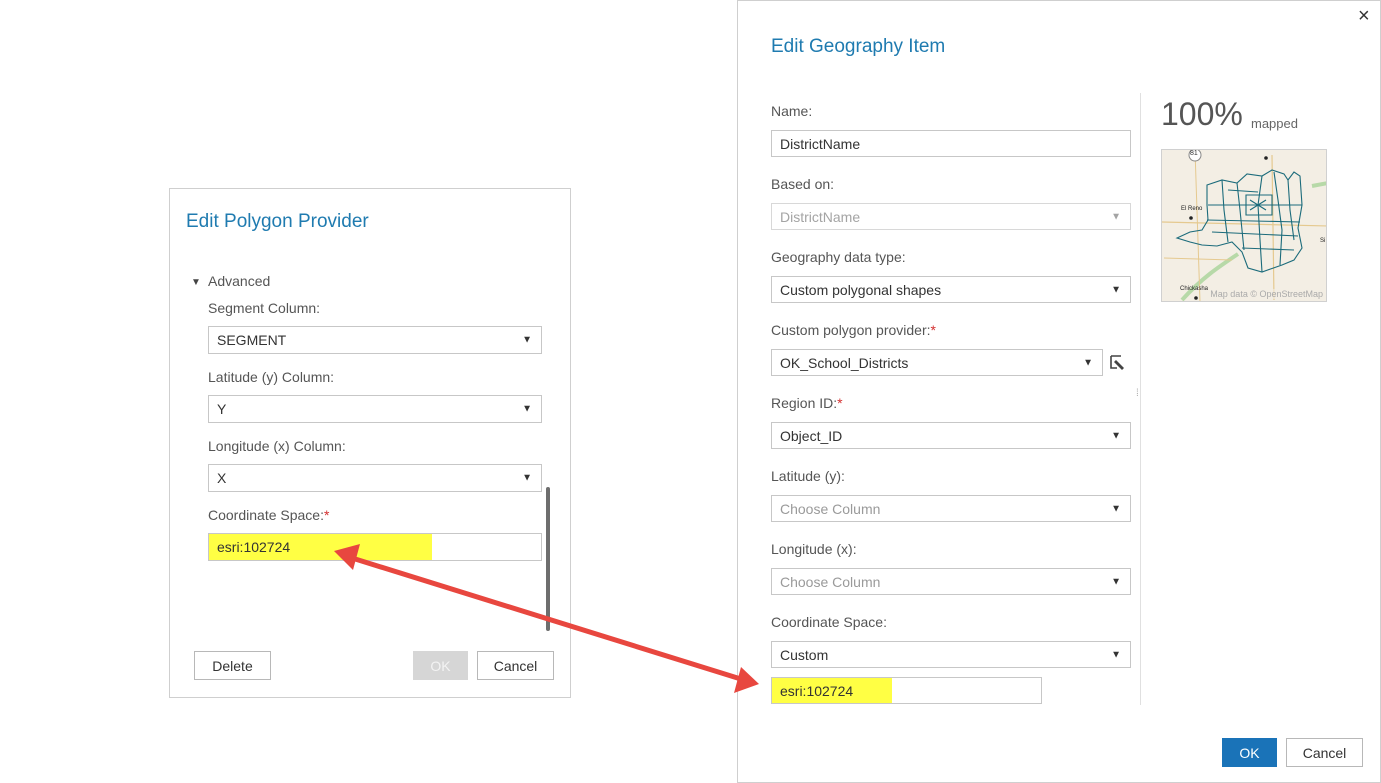  What do you see at coordinates (269, 515) in the screenshot?
I see `coordinate-space-label: Coordinate Space:*` at bounding box center [269, 515].